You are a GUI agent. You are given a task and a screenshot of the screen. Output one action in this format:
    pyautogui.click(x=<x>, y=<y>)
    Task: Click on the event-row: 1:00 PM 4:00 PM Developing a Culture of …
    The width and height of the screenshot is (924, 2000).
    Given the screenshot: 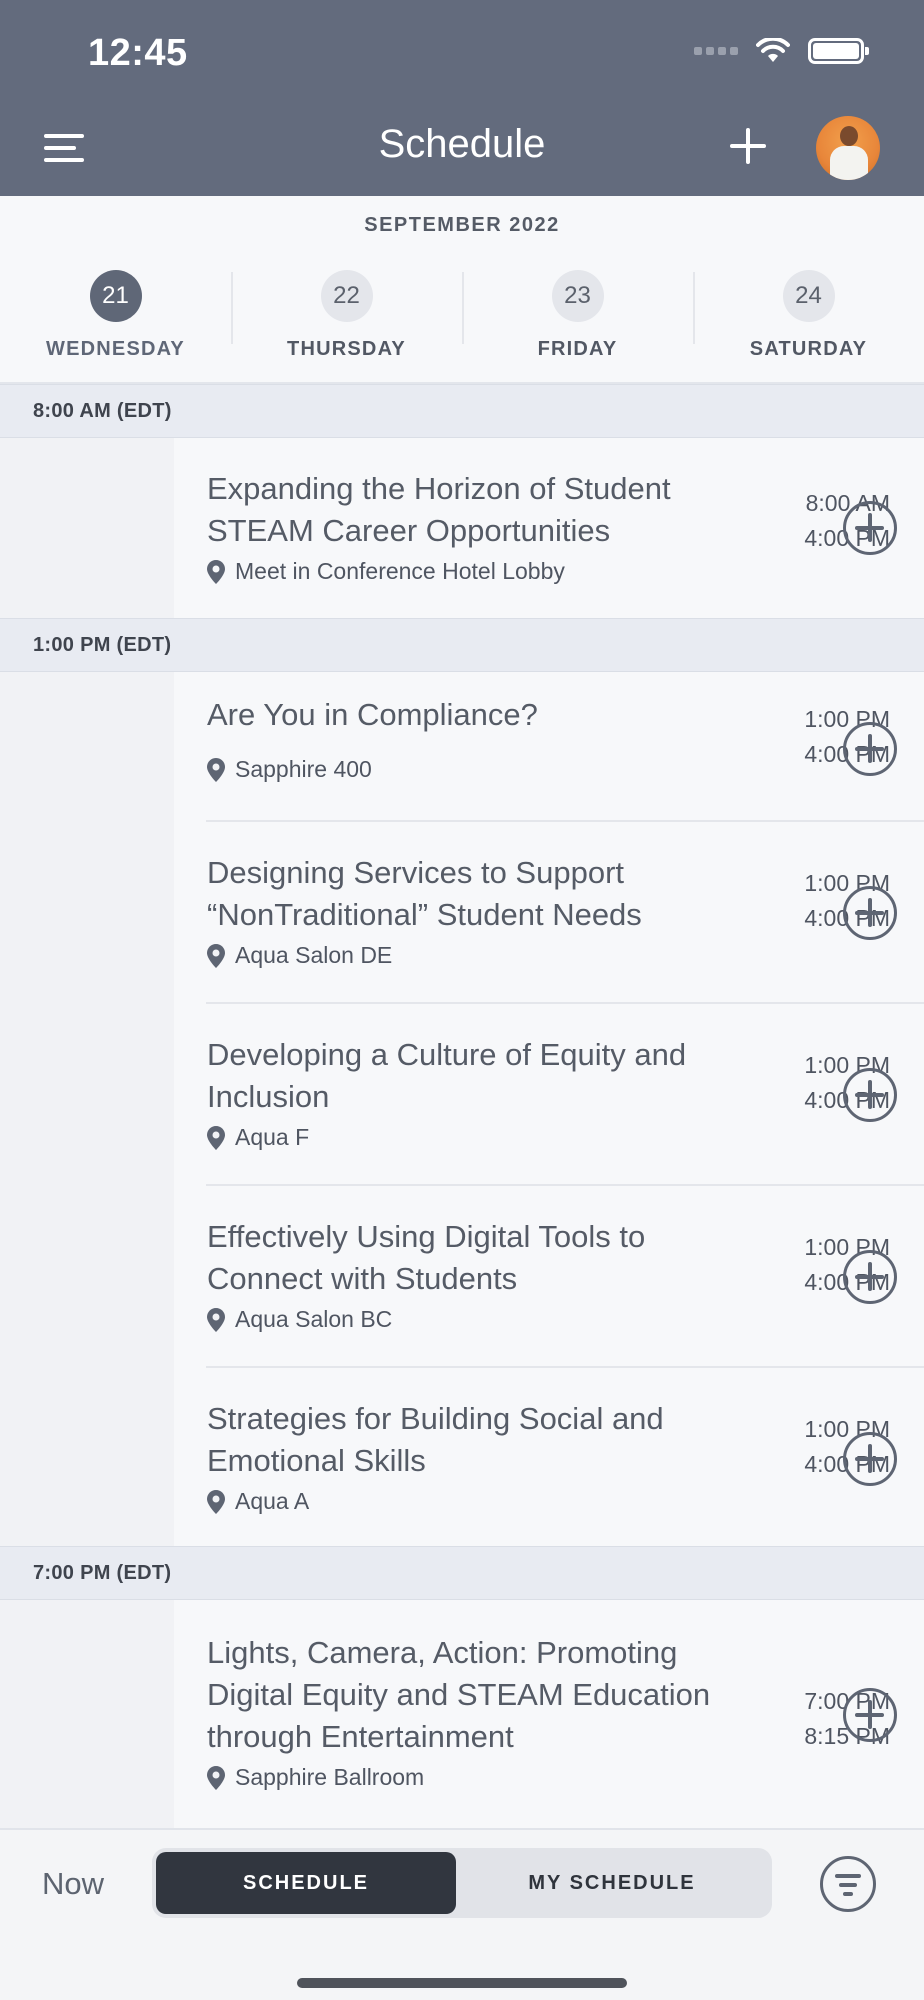 What is the action you would take?
    pyautogui.click(x=462, y=1095)
    